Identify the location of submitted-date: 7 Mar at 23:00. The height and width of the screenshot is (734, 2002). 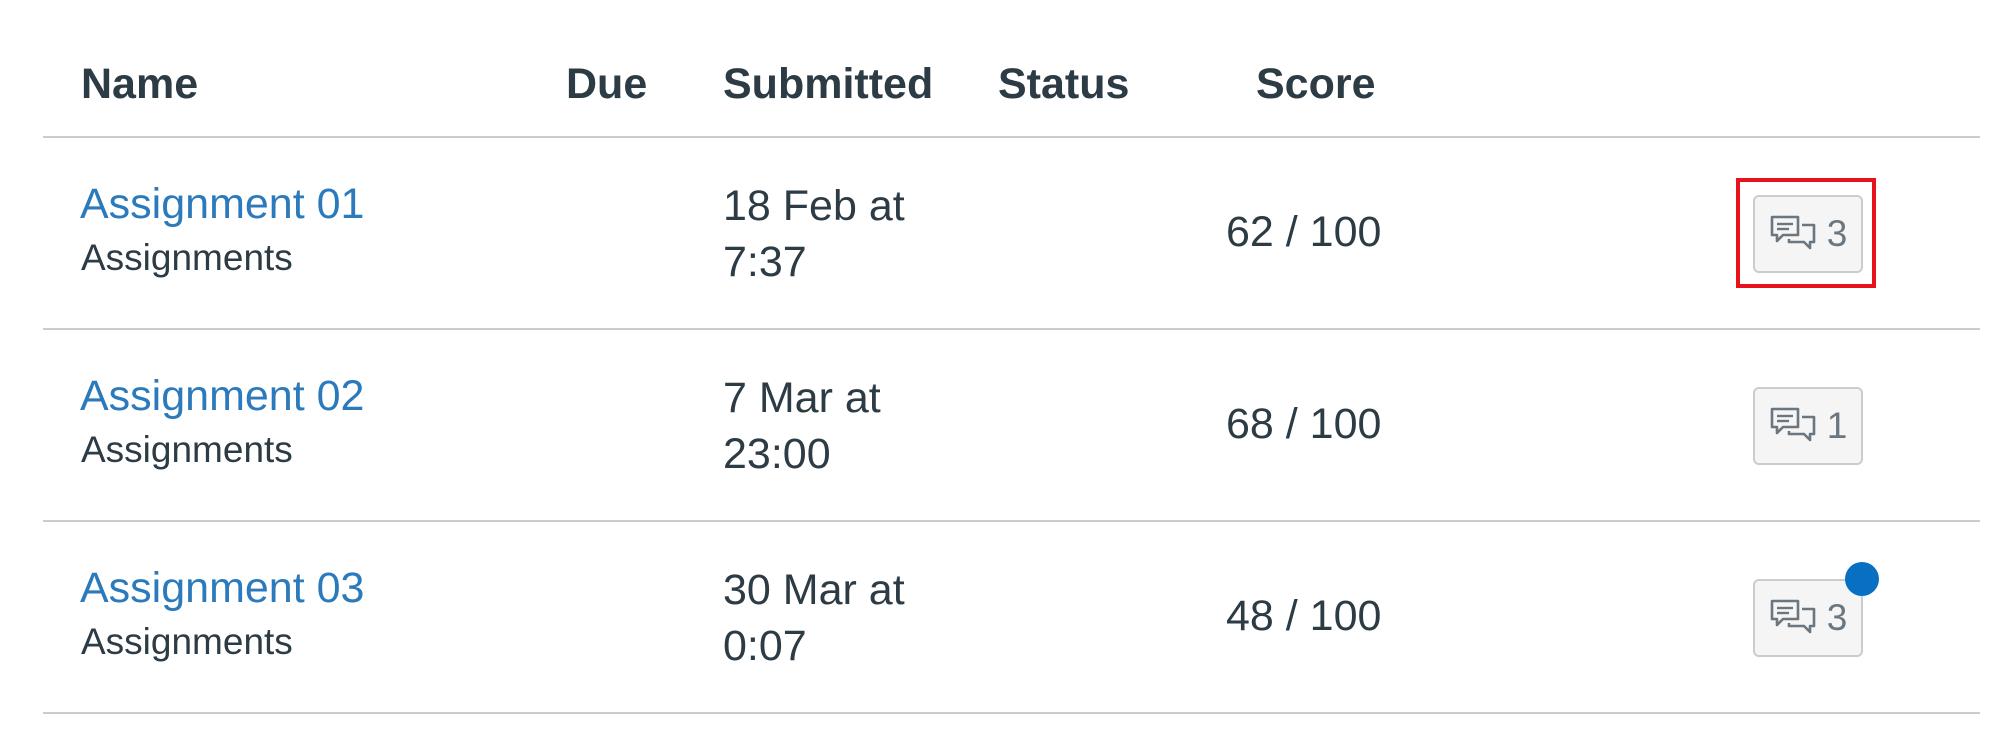
(833, 426).